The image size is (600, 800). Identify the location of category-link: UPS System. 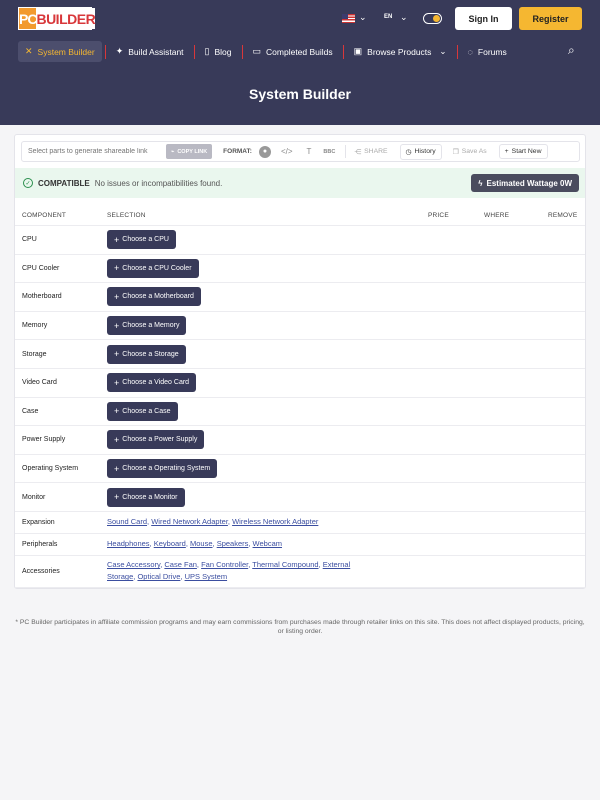
(206, 576).